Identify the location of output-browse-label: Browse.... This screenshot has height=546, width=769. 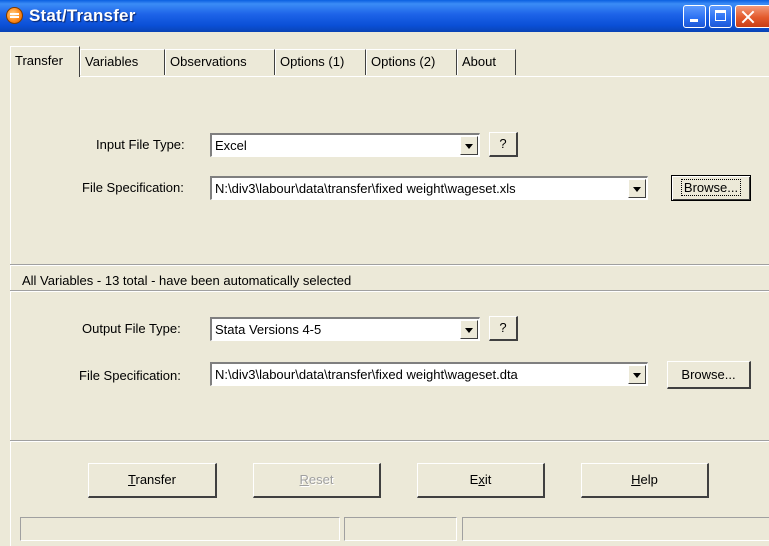
(708, 374).